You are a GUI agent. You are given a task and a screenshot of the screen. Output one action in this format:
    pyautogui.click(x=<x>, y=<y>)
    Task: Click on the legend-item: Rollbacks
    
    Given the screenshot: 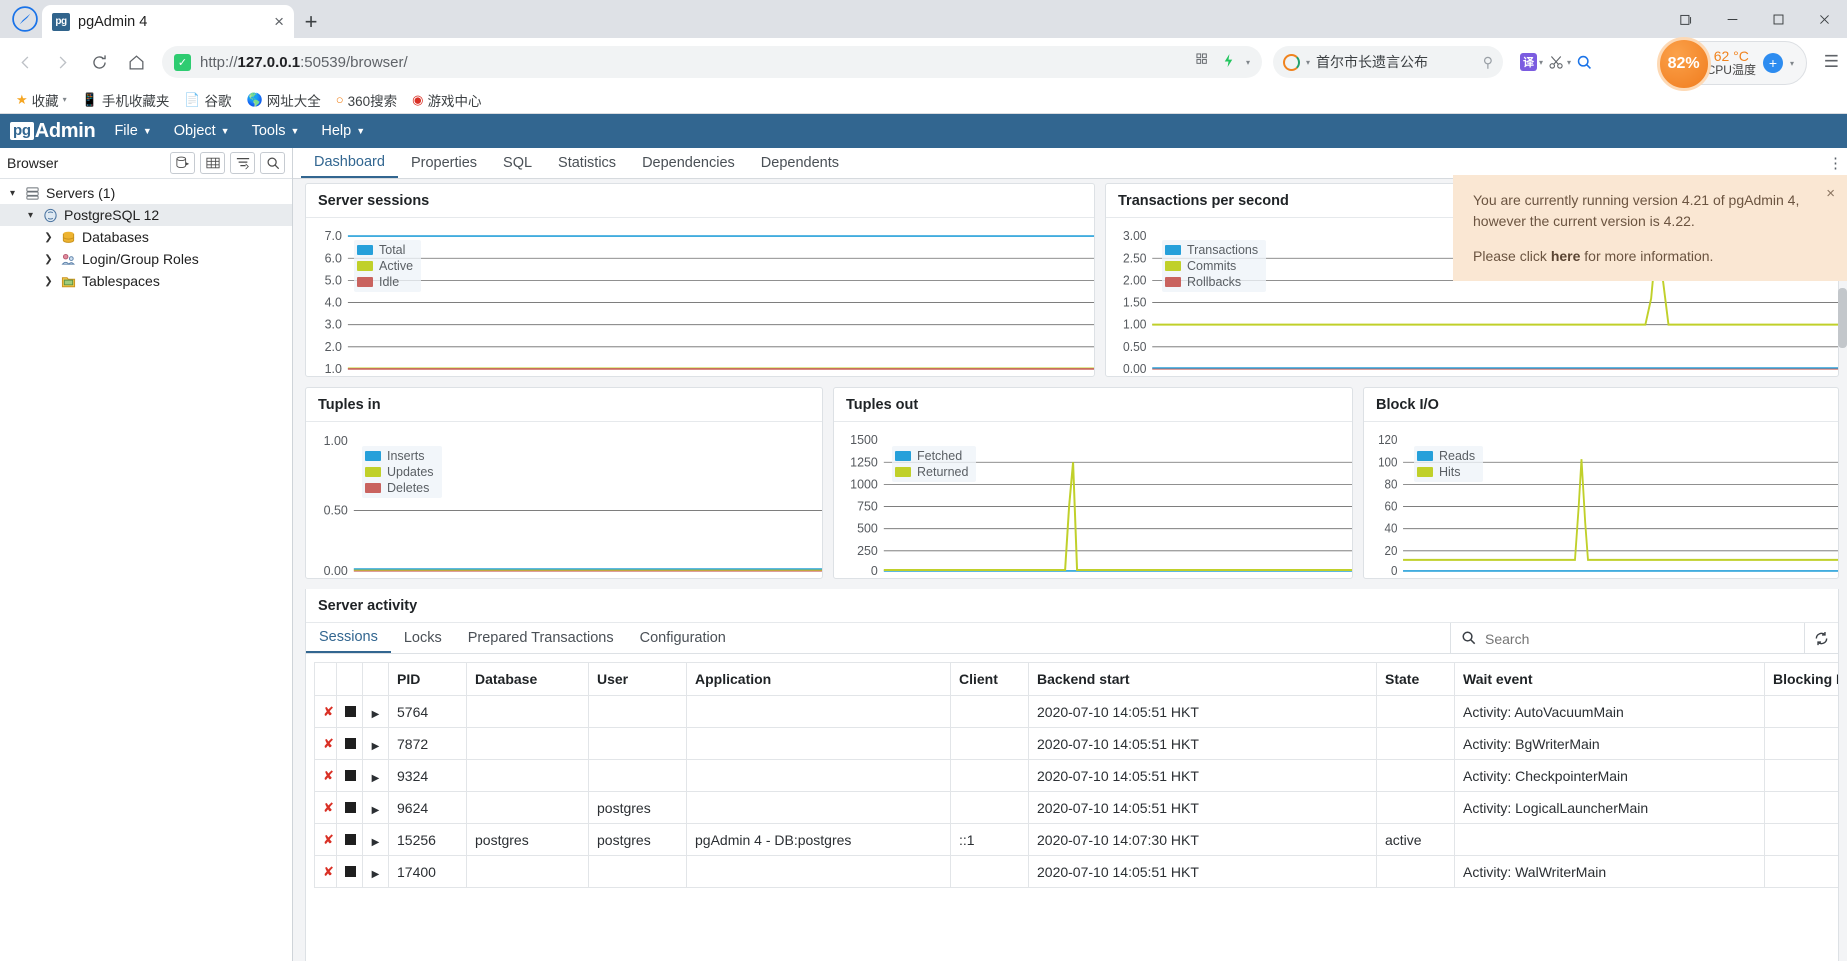 What is the action you would take?
    pyautogui.click(x=1211, y=282)
    